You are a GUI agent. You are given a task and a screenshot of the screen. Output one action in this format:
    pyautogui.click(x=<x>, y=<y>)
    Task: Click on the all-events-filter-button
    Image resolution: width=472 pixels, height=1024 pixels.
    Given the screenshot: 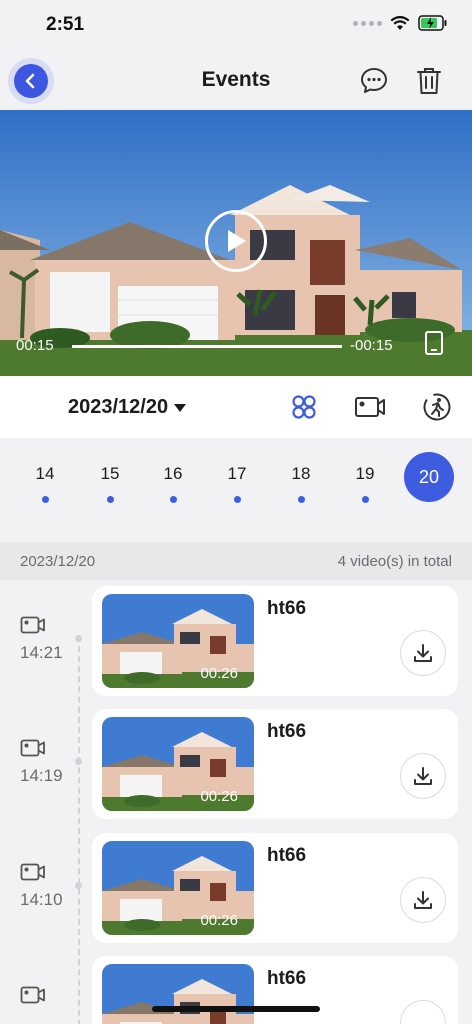 What is the action you would take?
    pyautogui.click(x=304, y=407)
    